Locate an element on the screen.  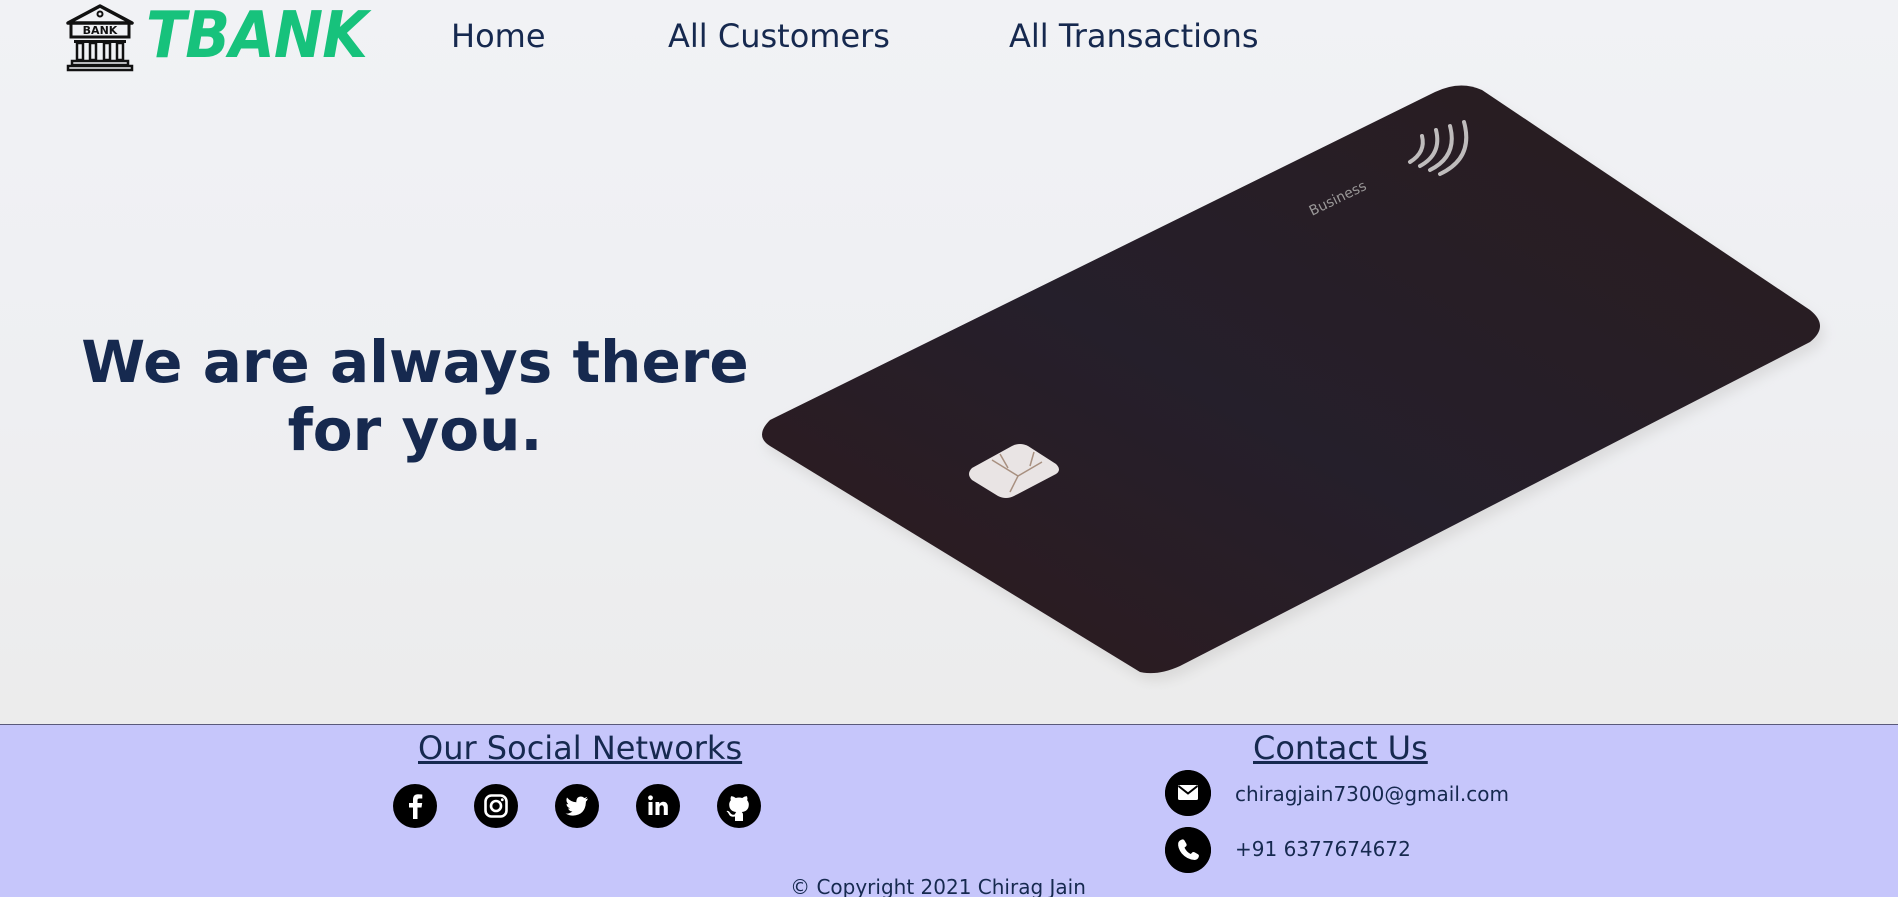
hero-title: We are always there for you. is located at coordinates (415, 396).